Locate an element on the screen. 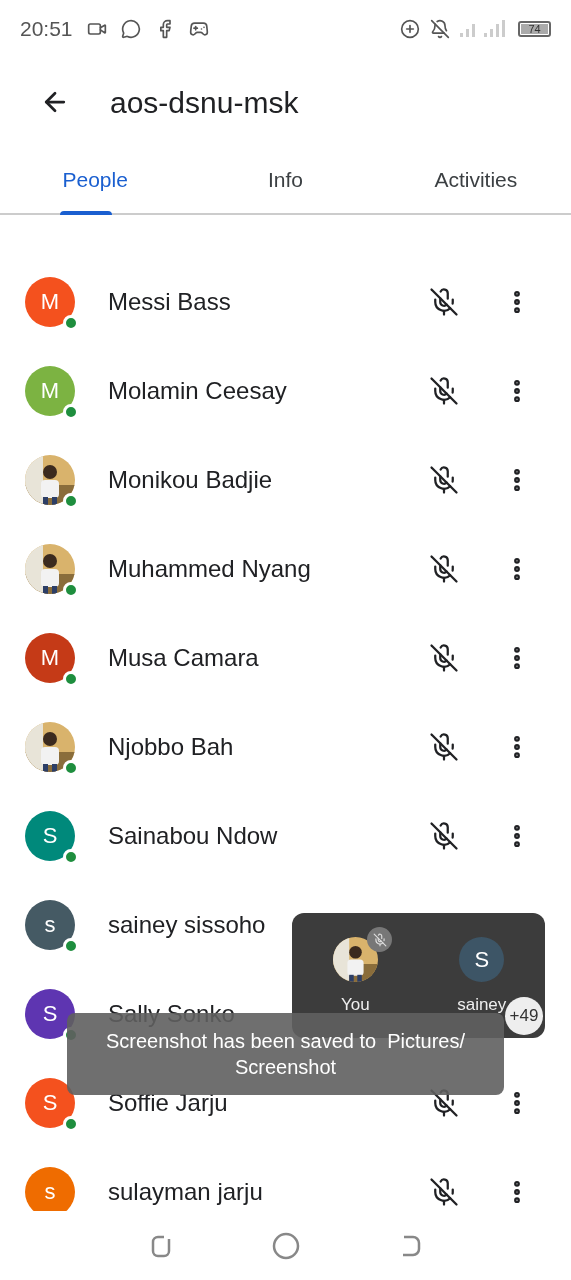 Image resolution: width=571 pixels, height=1280 pixels. tab: Activities is located at coordinates (475, 179).